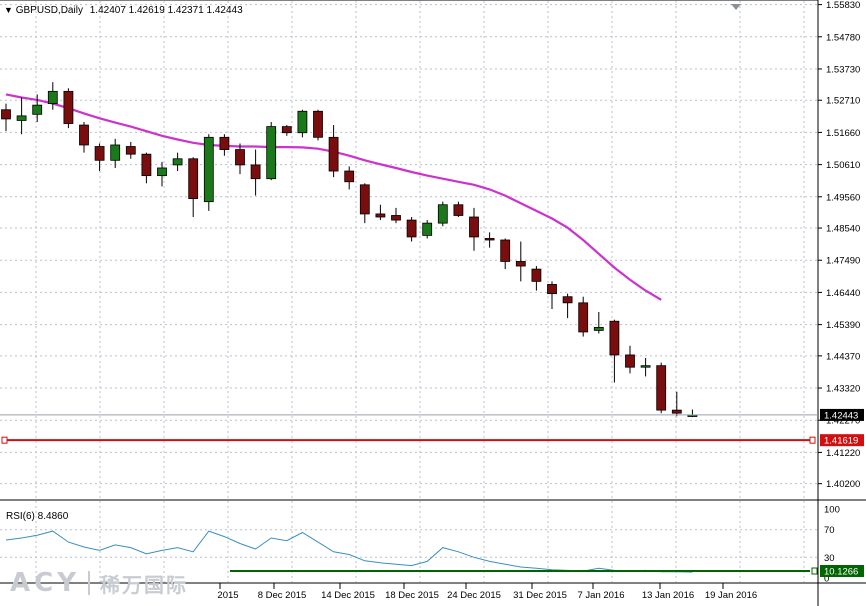  I want to click on price-tick-label: 1.54780, so click(843, 37).